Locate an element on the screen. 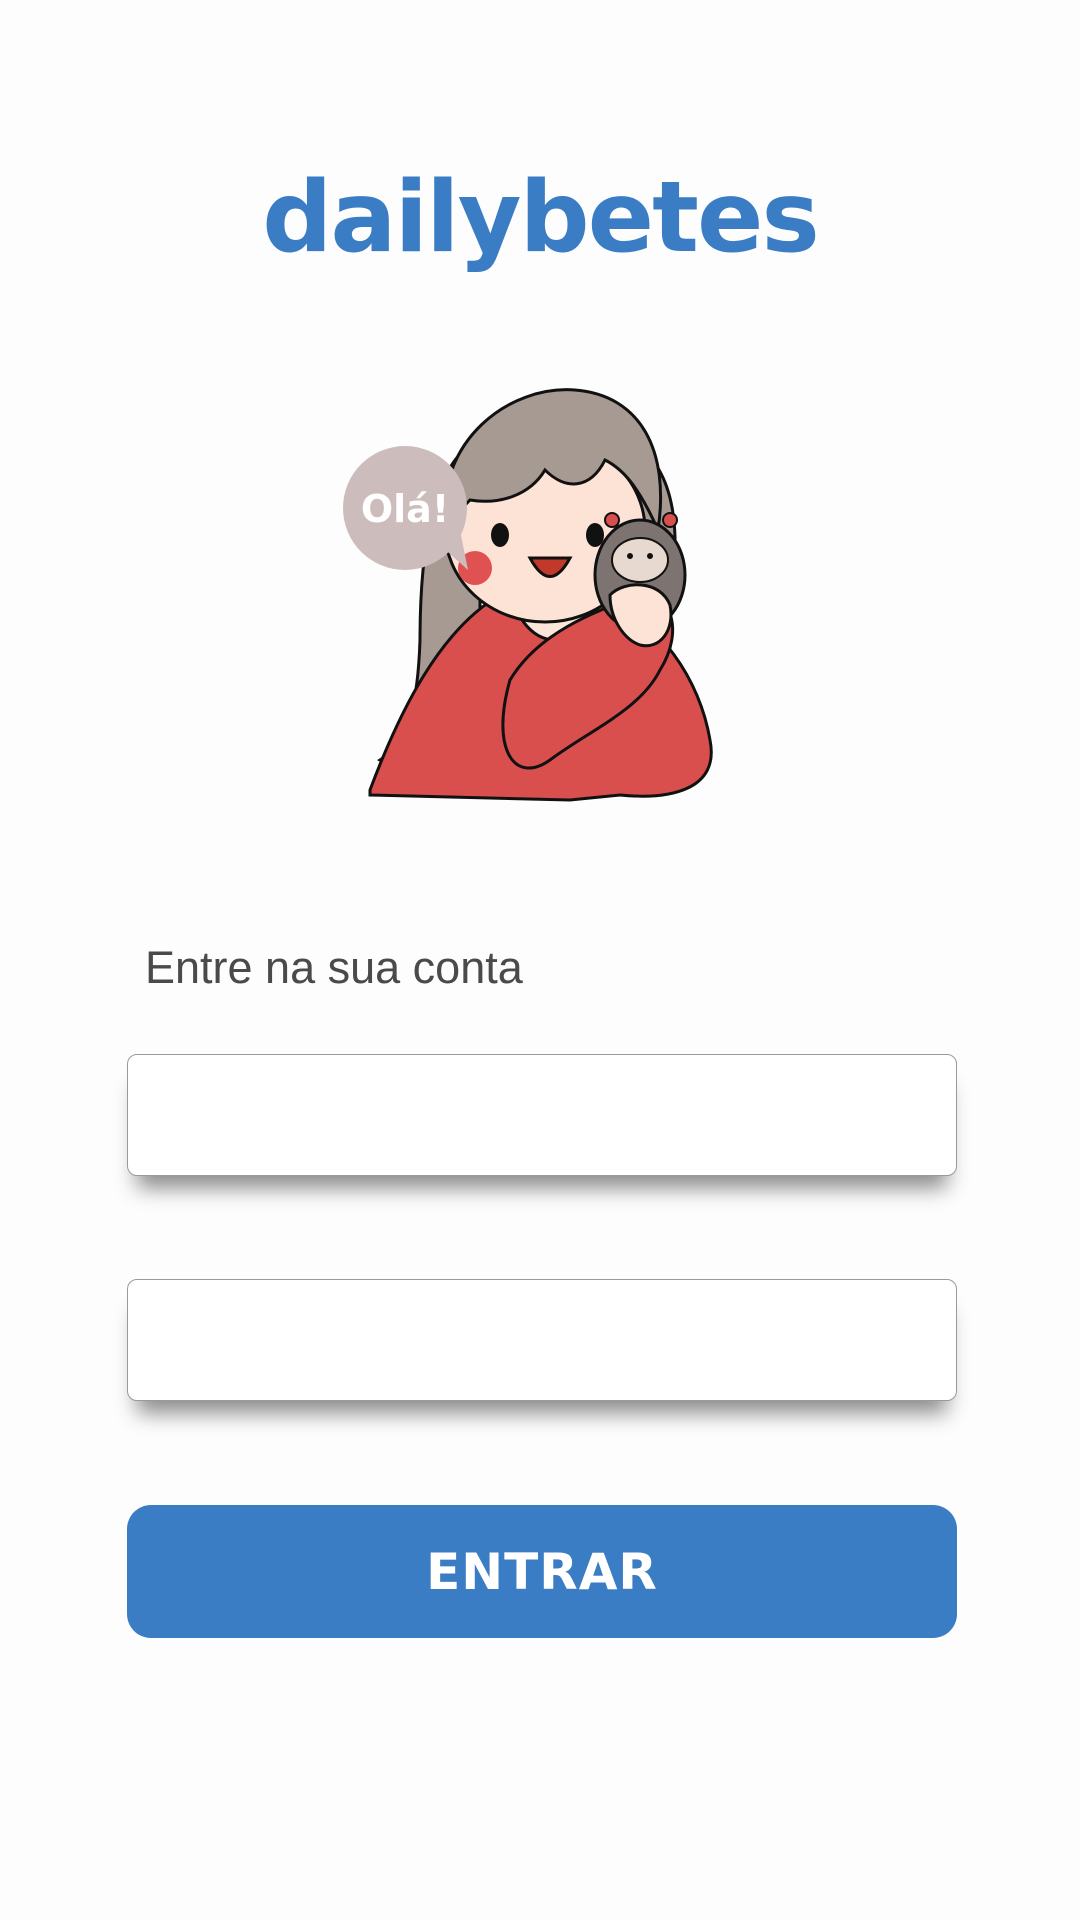 Image resolution: width=1080 pixels, height=1920 pixels. right-eye is located at coordinates (595, 535).